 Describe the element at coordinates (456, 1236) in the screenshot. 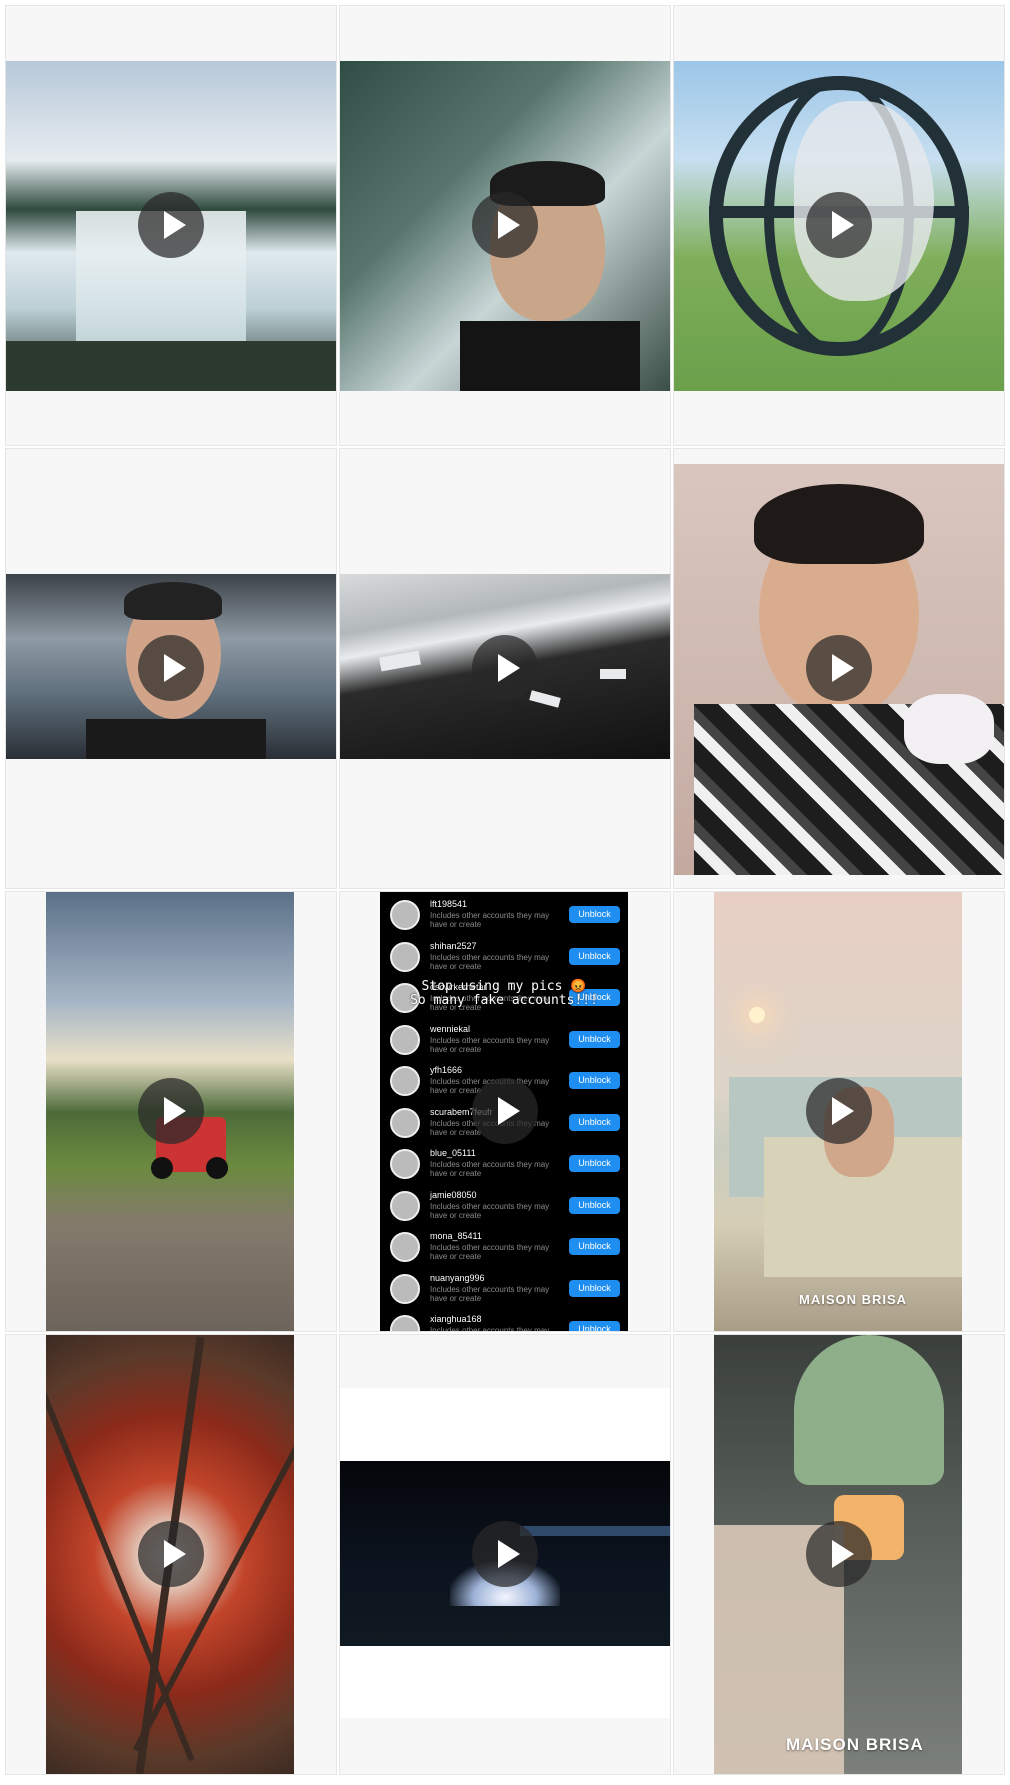

I see `account-username: mona_85411` at that location.